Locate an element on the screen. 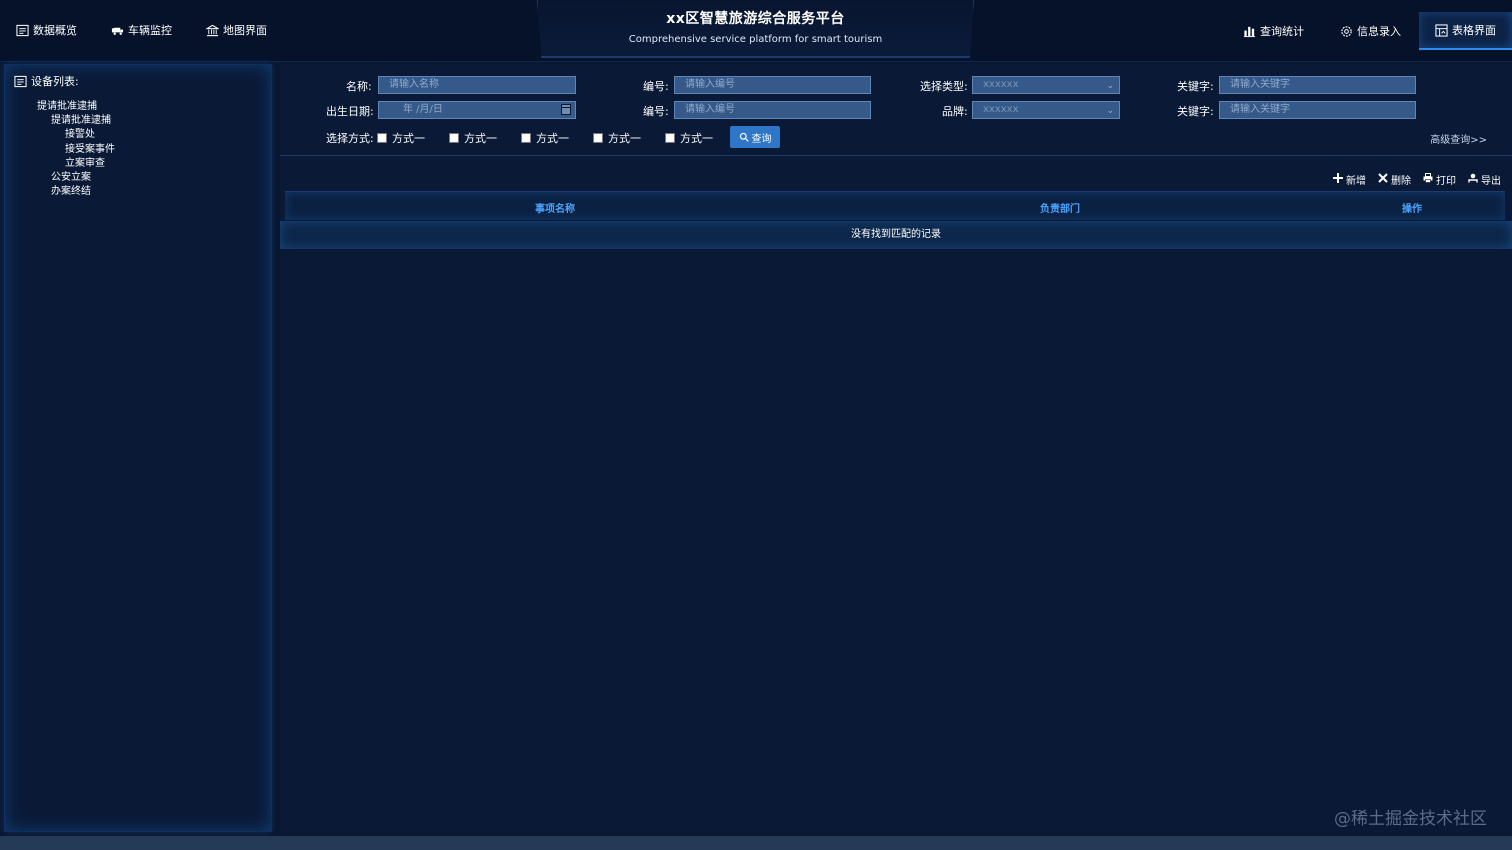 The width and height of the screenshot is (1512, 850). table-header: 事项名称 负责部门 操作 is located at coordinates (895, 205).